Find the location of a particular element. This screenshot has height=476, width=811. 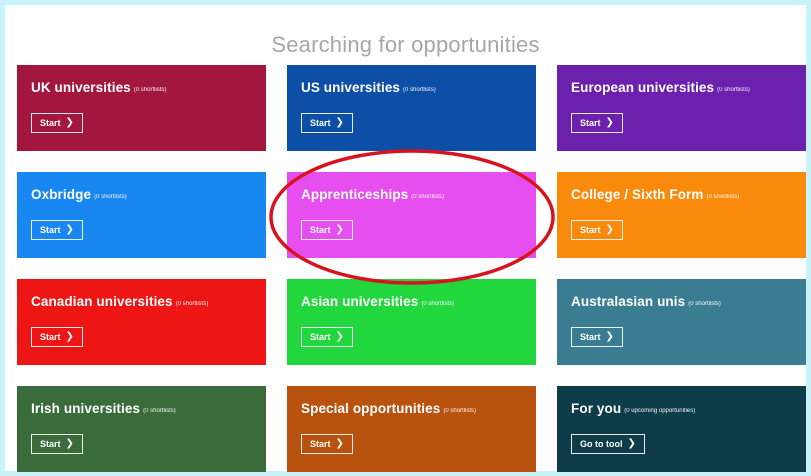

tile-header: Asian universities (0 shortlists) is located at coordinates (411, 302).